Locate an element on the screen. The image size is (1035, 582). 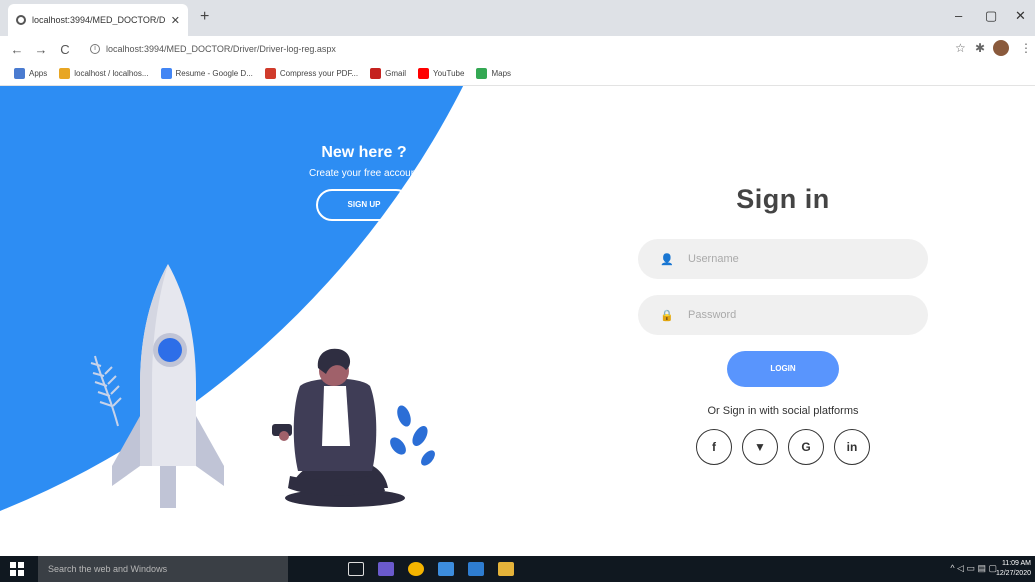
rocket-icon is located at coordinates (168, 386).